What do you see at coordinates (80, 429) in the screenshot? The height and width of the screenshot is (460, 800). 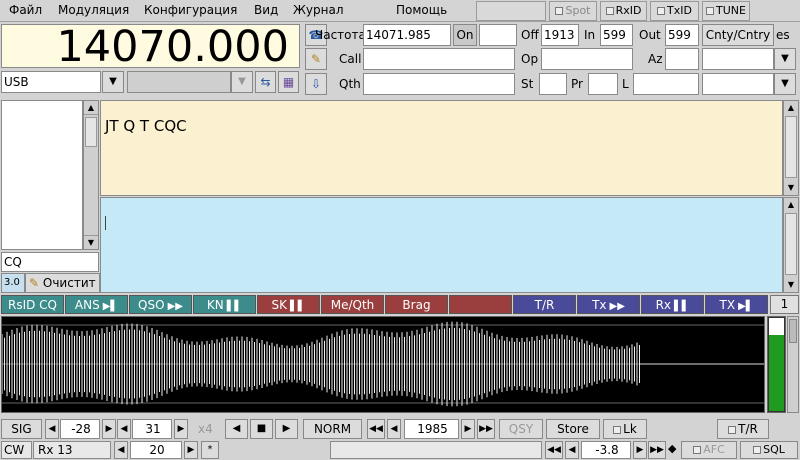 I see `squelch-field: -28` at bounding box center [80, 429].